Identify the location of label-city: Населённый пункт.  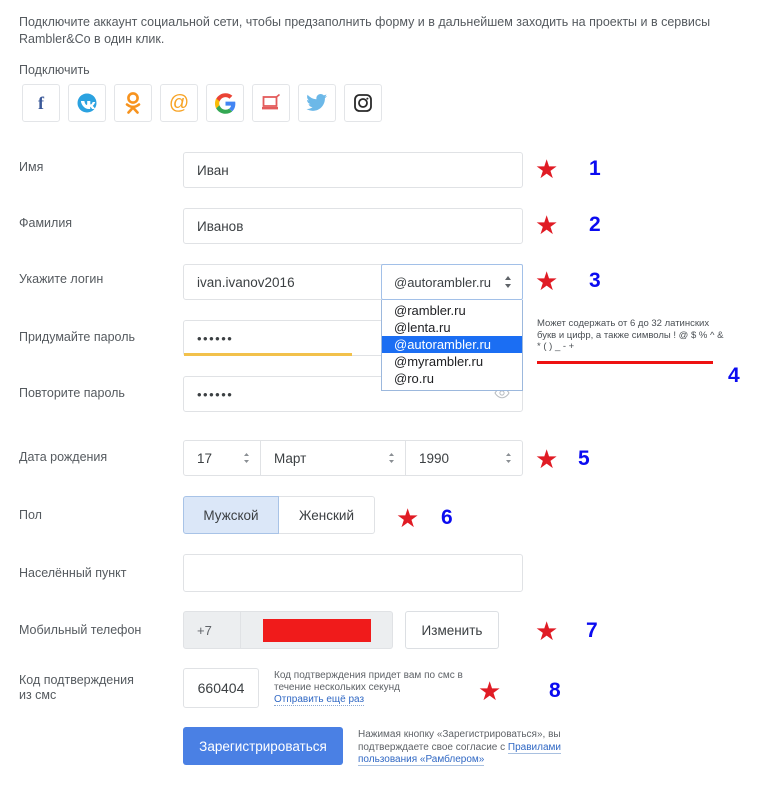
(73, 573).